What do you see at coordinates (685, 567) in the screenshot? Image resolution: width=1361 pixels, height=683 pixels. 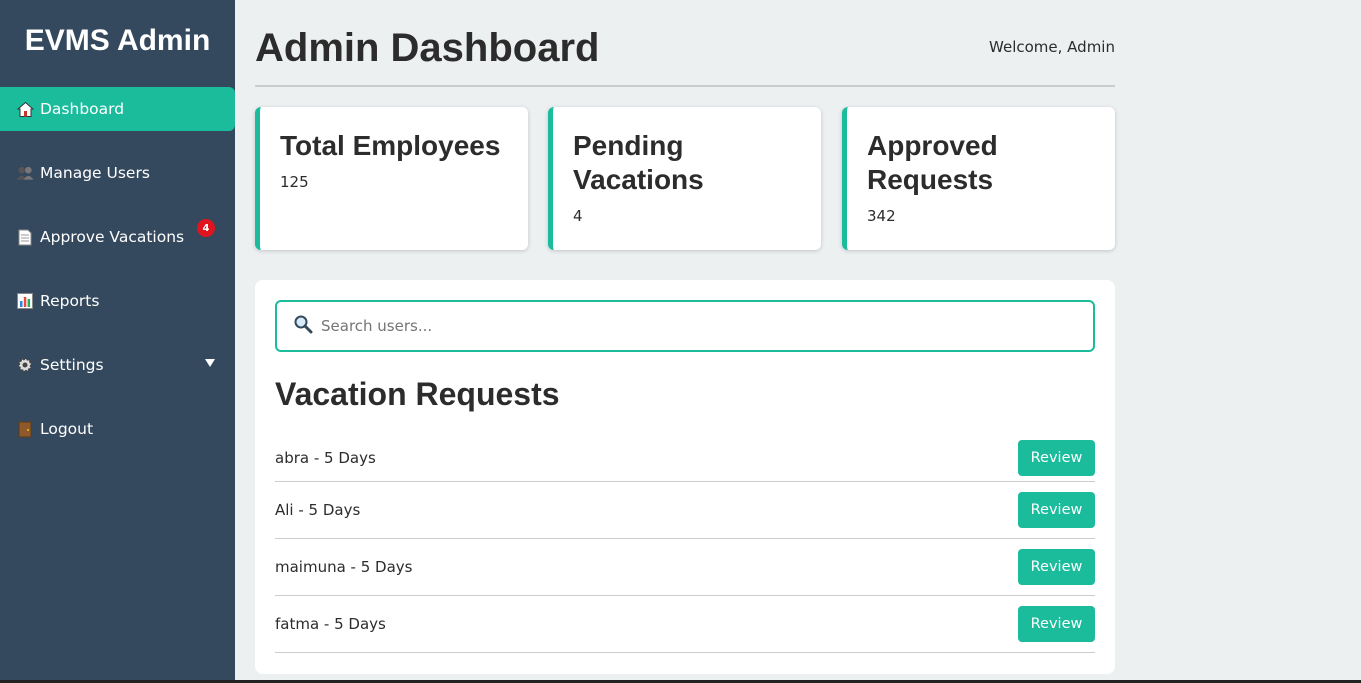 I see `list-item: maimuna - 5 Days Review` at bounding box center [685, 567].